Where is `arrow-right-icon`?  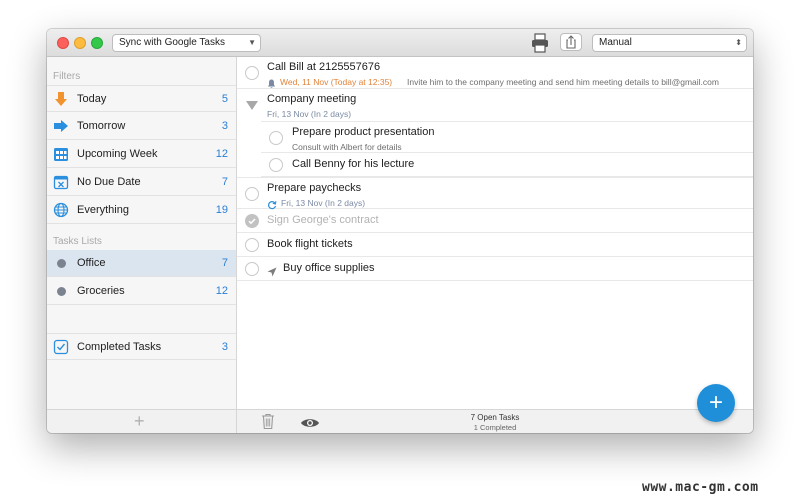
arrow-right-icon is located at coordinates (61, 126).